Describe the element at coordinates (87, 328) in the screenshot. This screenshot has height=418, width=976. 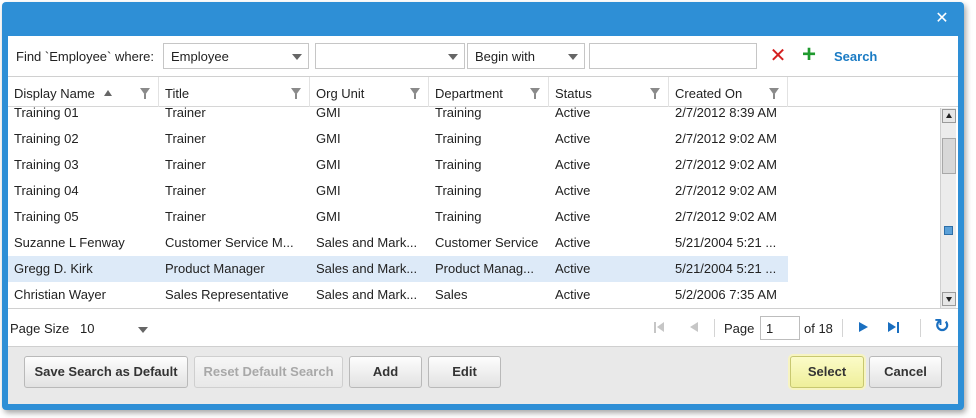
I see `page-size-value: 10` at that location.